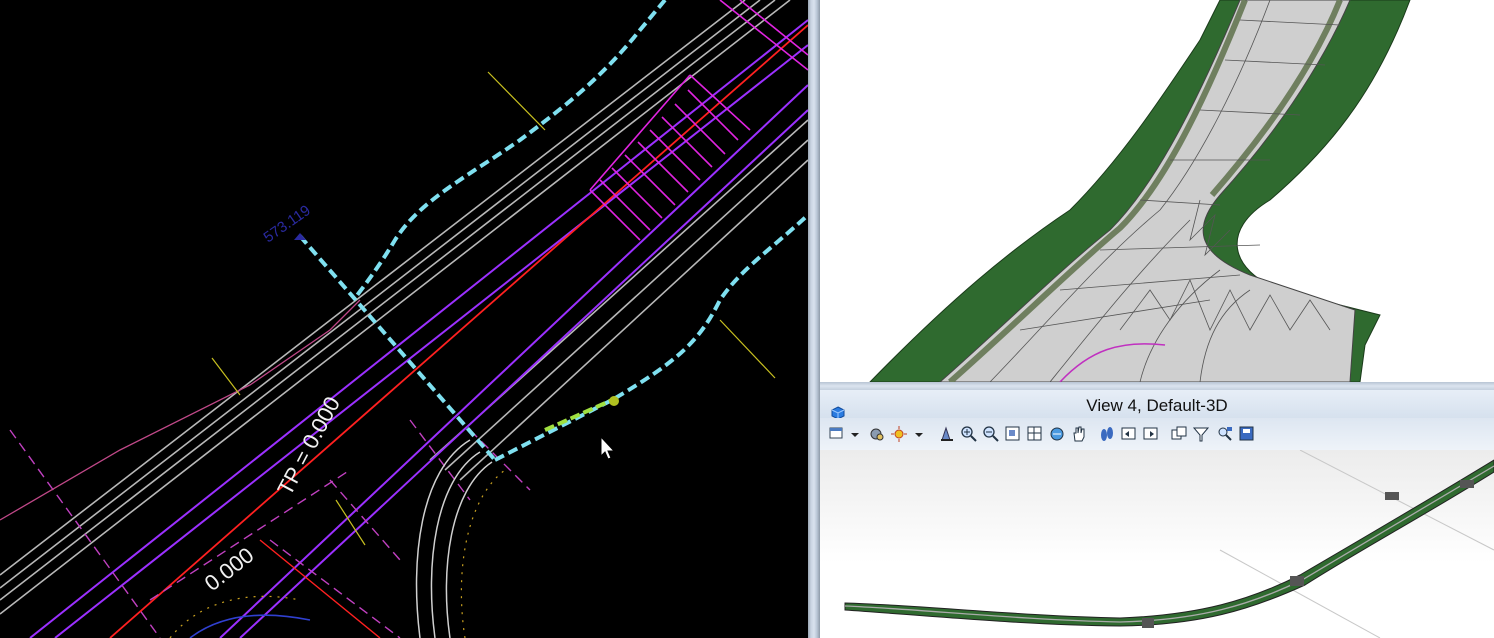 The image size is (1494, 638). Describe the element at coordinates (180, 410) in the screenshot. I see `existing-boundary` at that location.